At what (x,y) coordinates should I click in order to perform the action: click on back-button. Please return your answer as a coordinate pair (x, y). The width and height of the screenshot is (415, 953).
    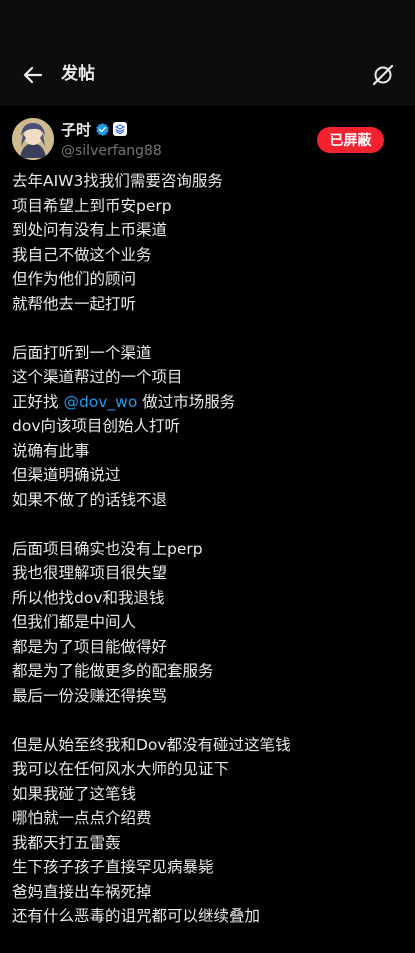
    Looking at the image, I should click on (33, 75).